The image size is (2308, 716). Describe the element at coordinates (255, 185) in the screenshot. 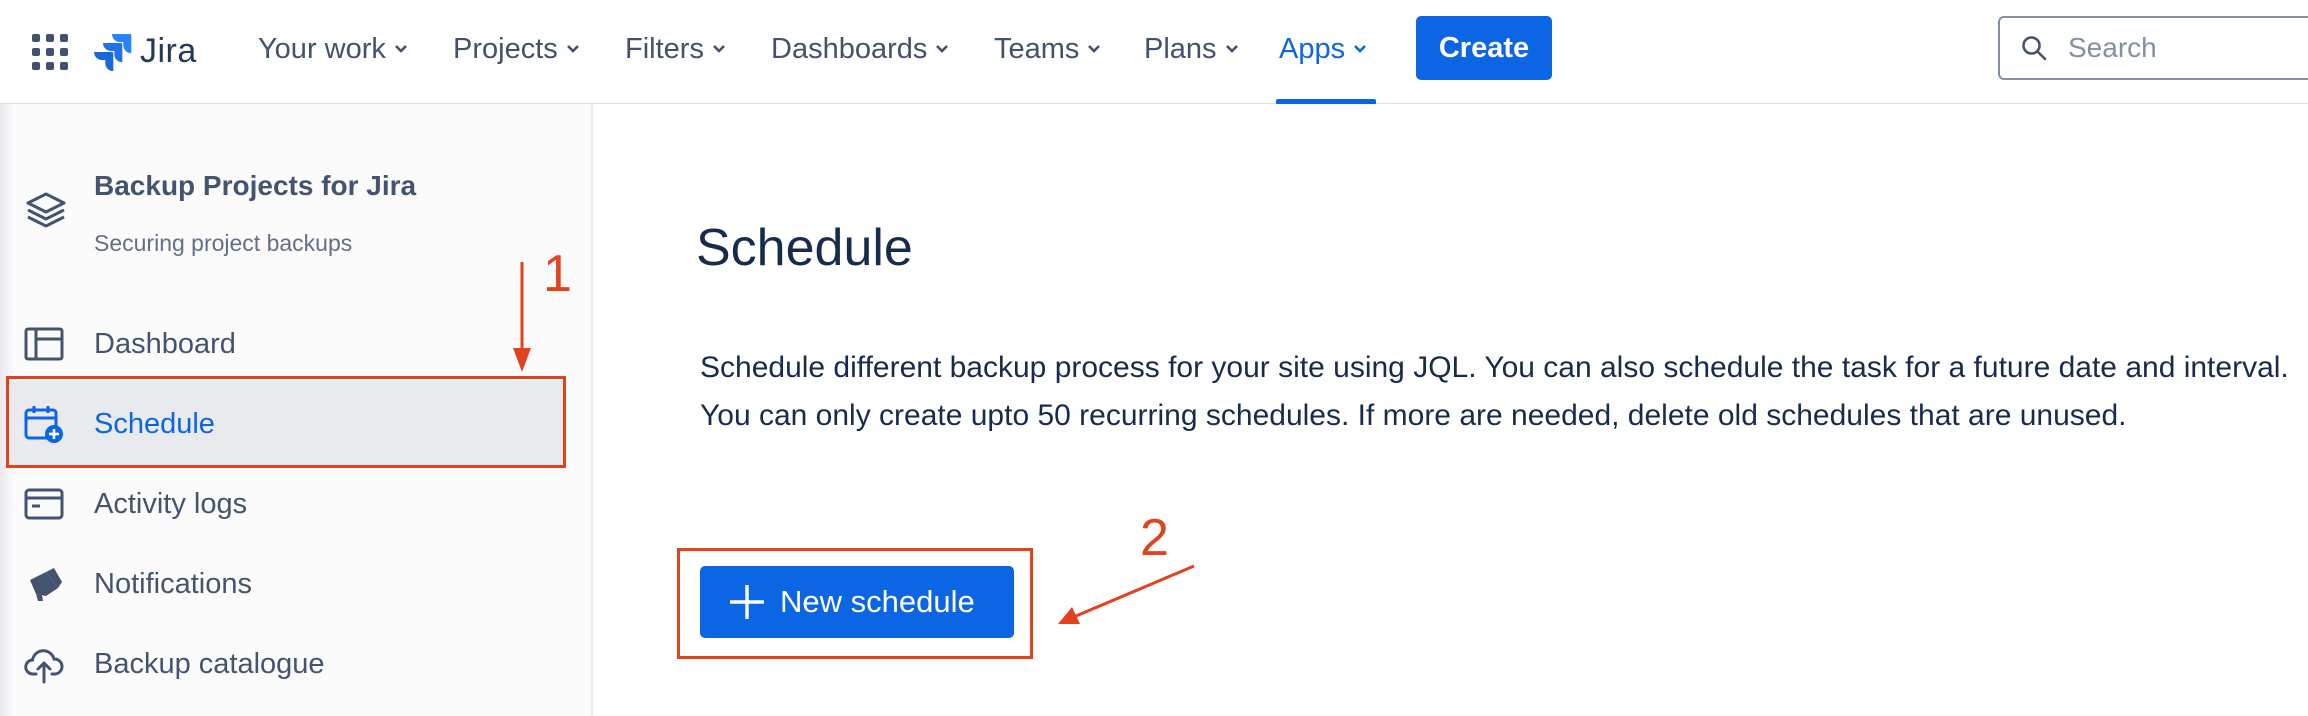

I see `app-title: Backup Projects for Jira` at that location.